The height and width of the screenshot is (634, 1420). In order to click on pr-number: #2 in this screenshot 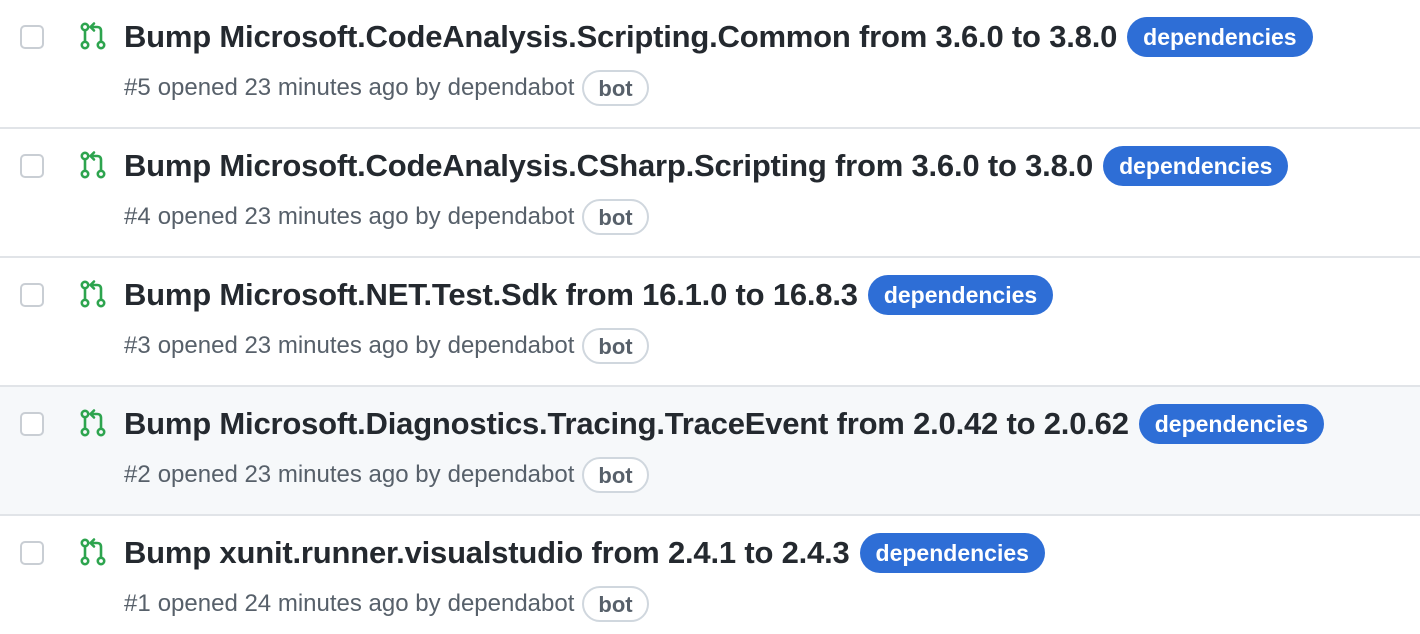, I will do `click(137, 474)`.